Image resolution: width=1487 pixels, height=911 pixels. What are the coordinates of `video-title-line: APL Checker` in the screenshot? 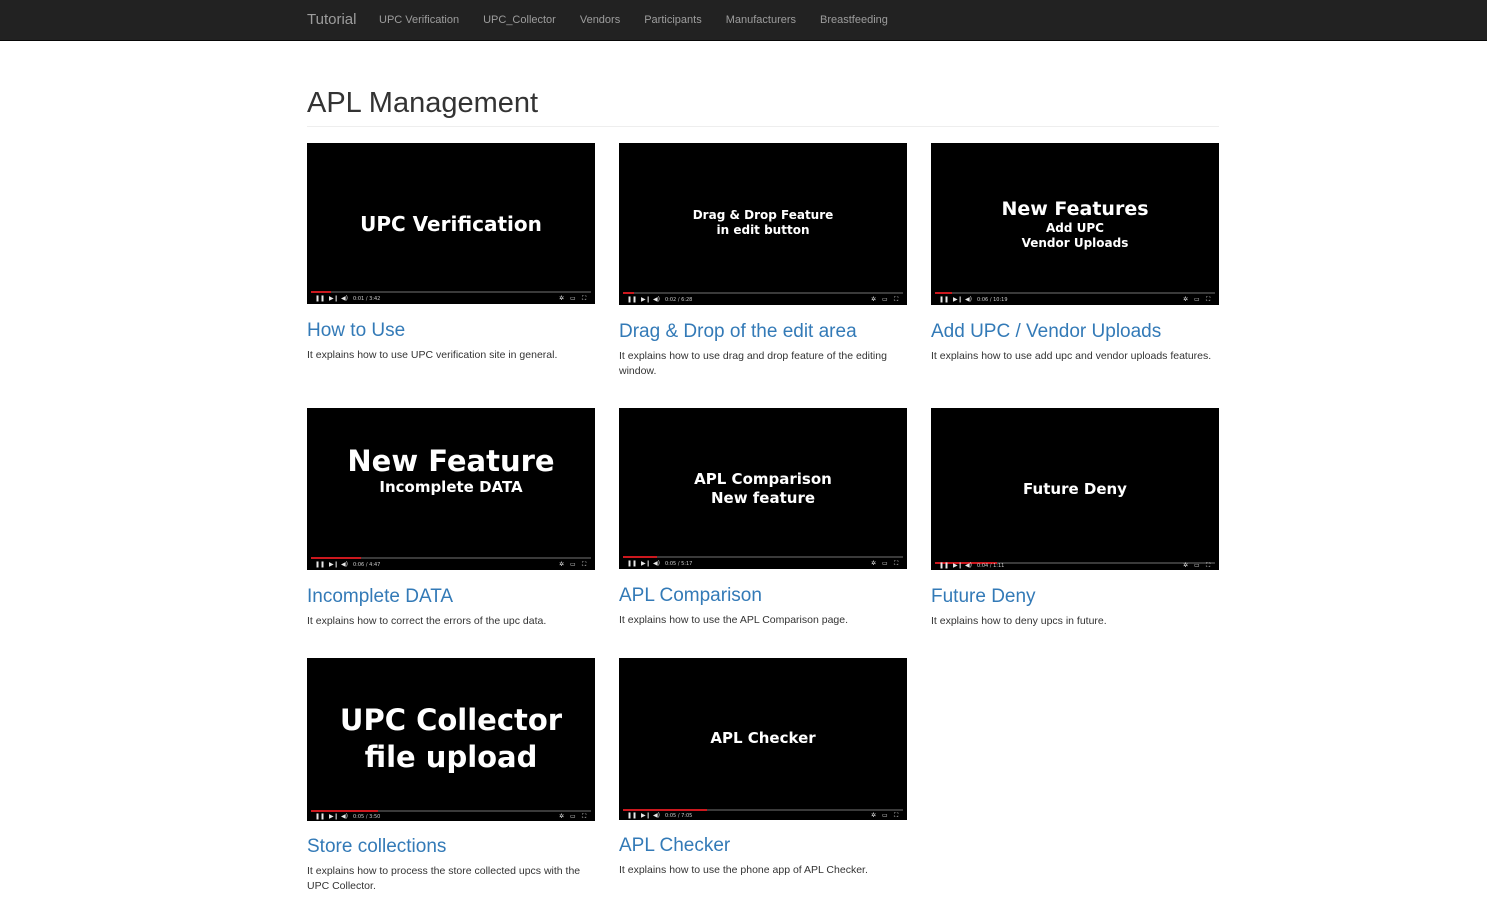 It's located at (763, 738).